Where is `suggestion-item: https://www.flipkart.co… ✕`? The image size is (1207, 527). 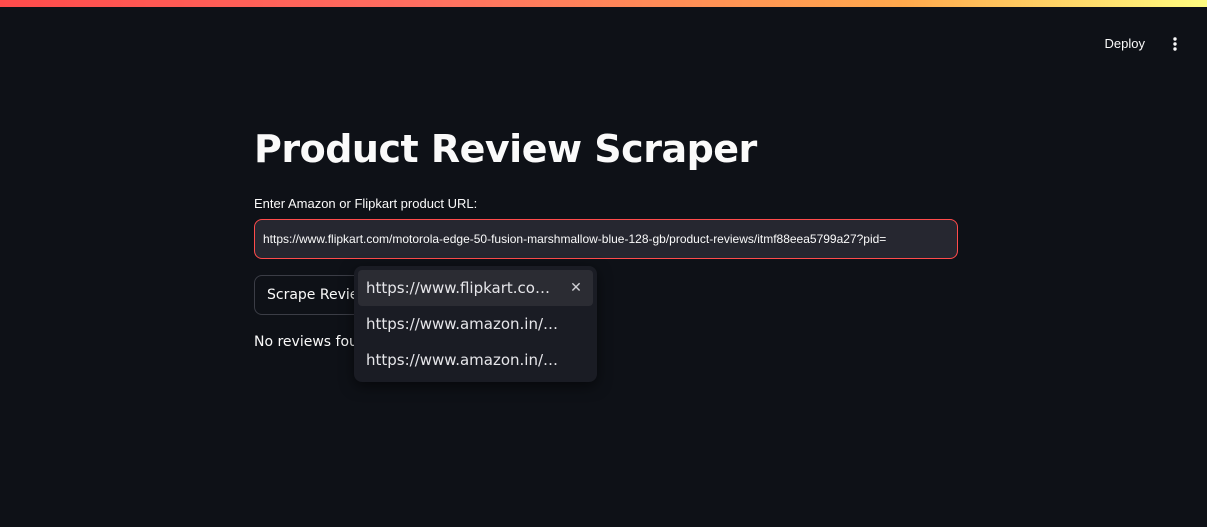 suggestion-item: https://www.flipkart.co… ✕ is located at coordinates (475, 288).